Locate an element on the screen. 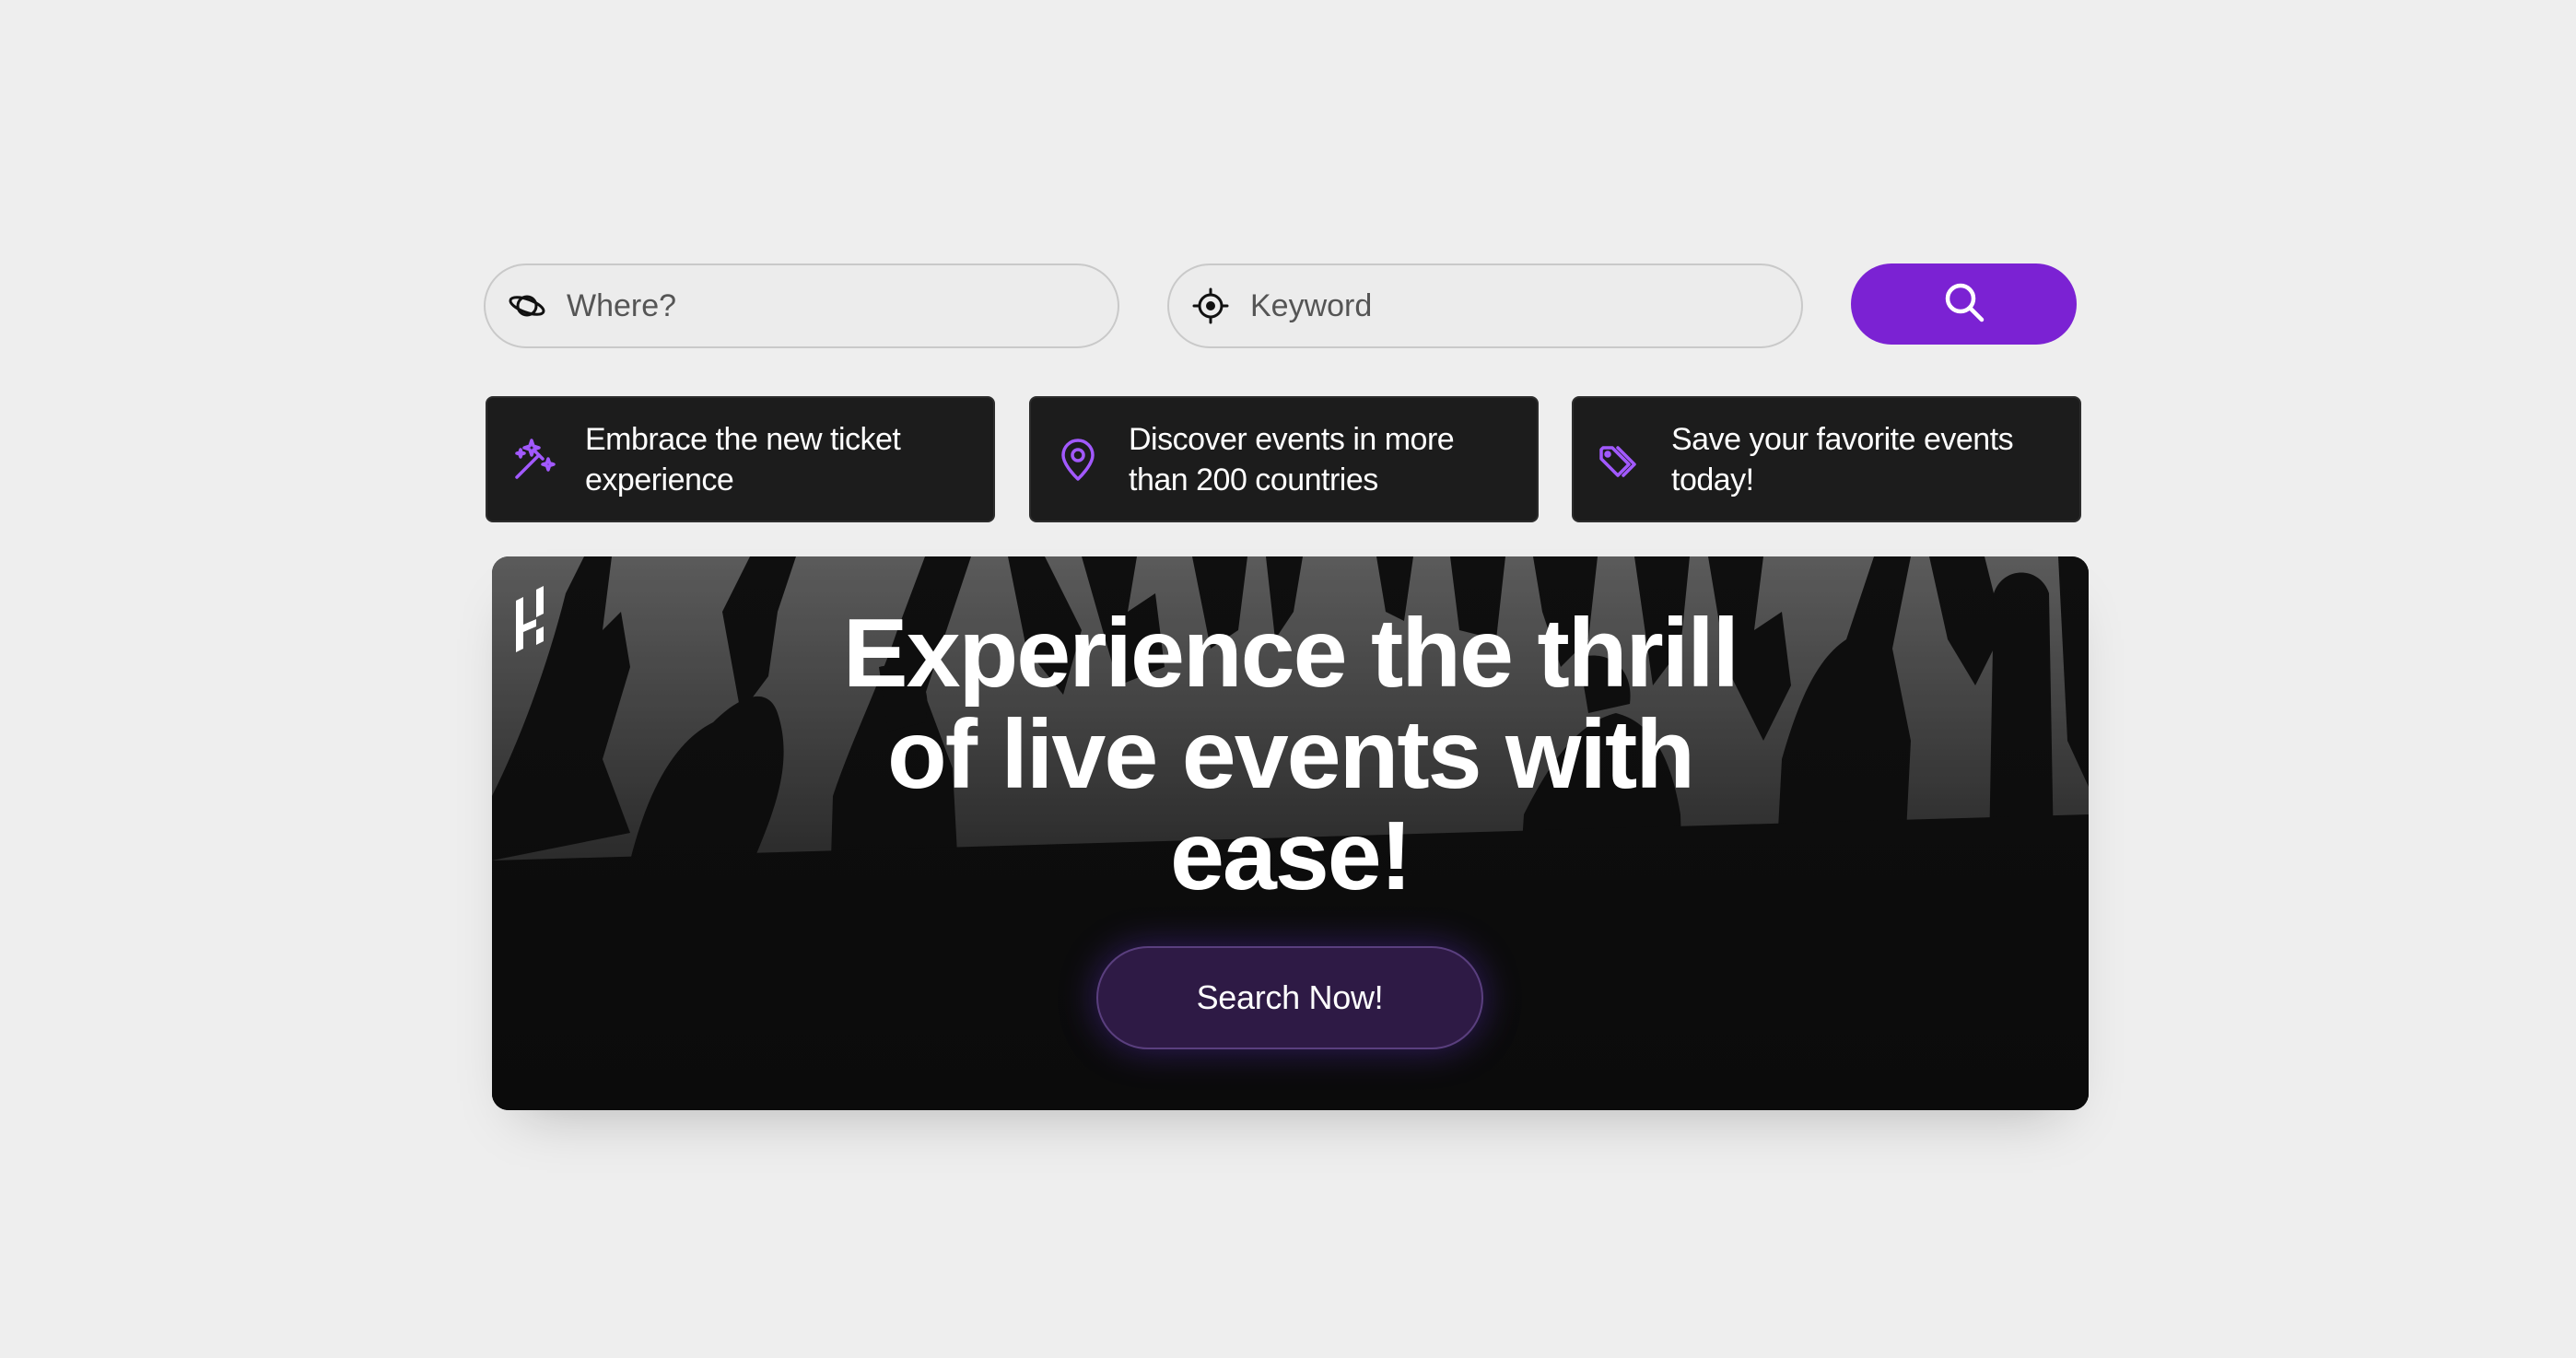 Image resolution: width=2576 pixels, height=1358 pixels. search-now-button: Search Now! is located at coordinates (1289, 997).